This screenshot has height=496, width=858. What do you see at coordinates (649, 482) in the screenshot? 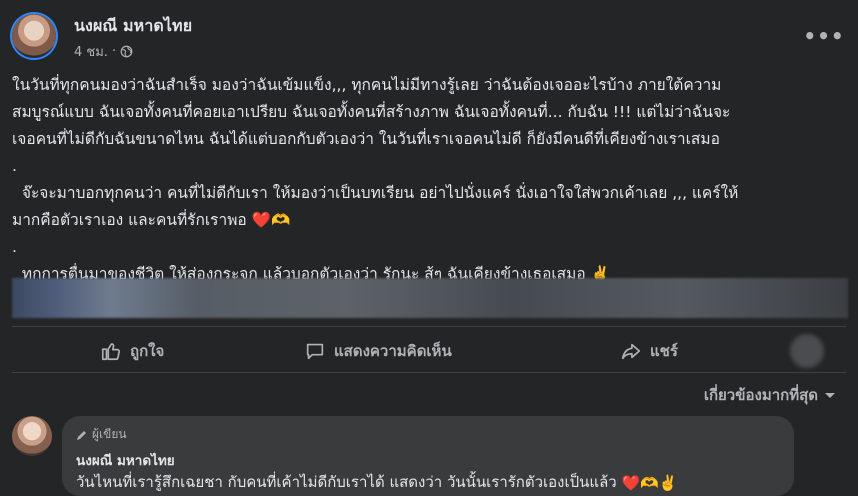
I see `comment-emoji: ❤️🫶✌️` at bounding box center [649, 482].